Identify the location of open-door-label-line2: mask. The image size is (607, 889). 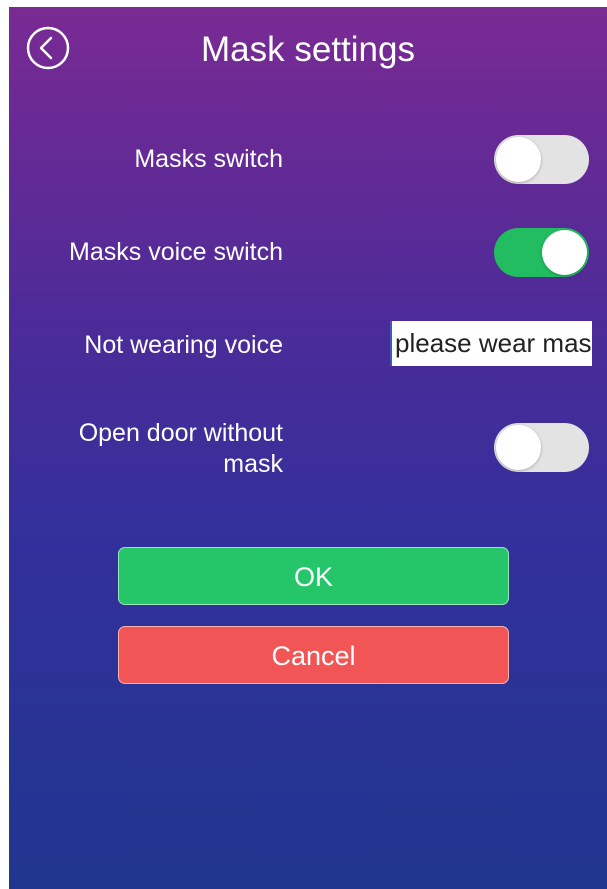
(253, 464).